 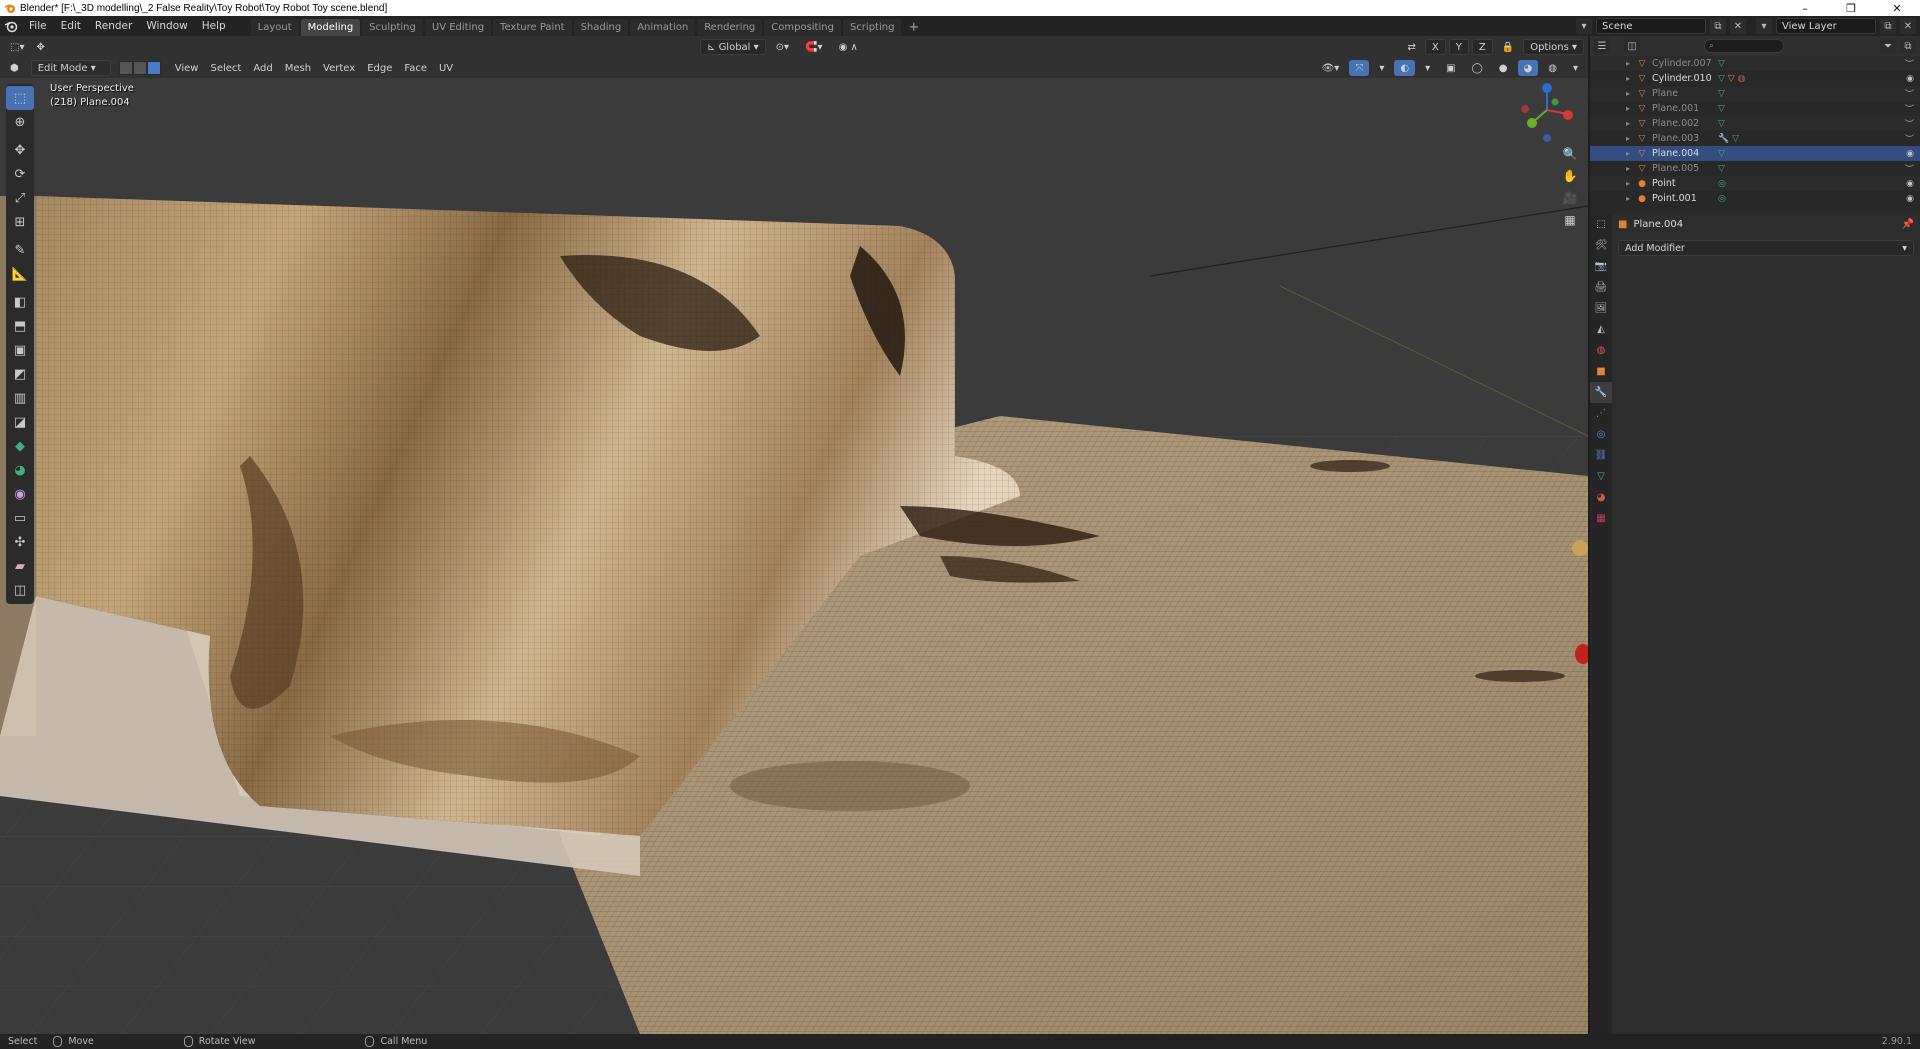 What do you see at coordinates (782, 47) in the screenshot?
I see `pivot-point-icon: ⊙▾` at bounding box center [782, 47].